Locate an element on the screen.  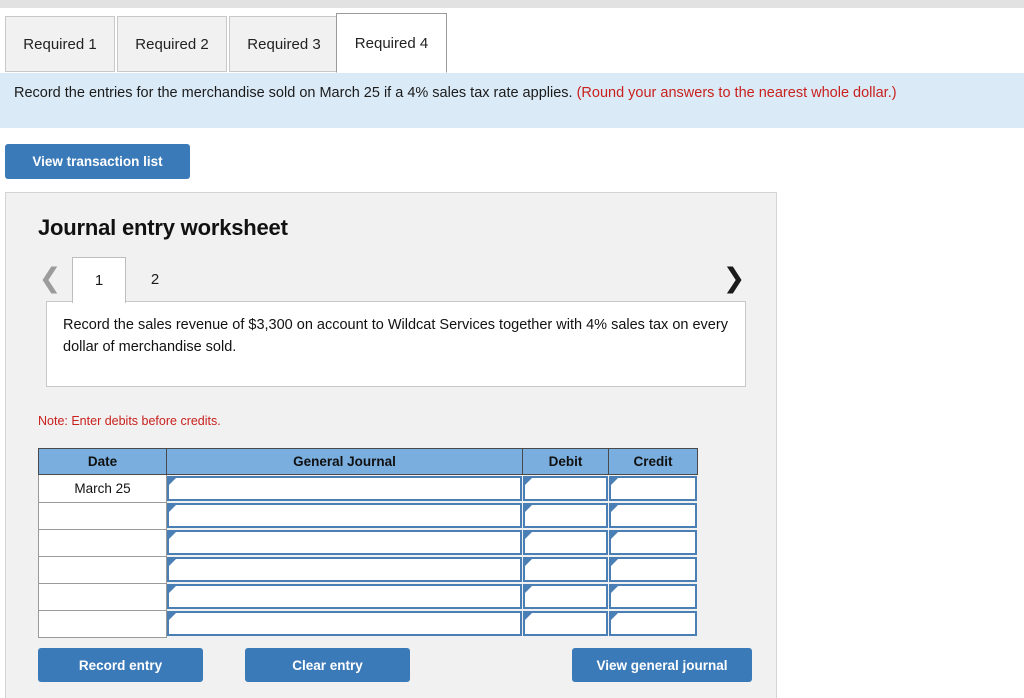
pager-page-2: 2 is located at coordinates (155, 279).